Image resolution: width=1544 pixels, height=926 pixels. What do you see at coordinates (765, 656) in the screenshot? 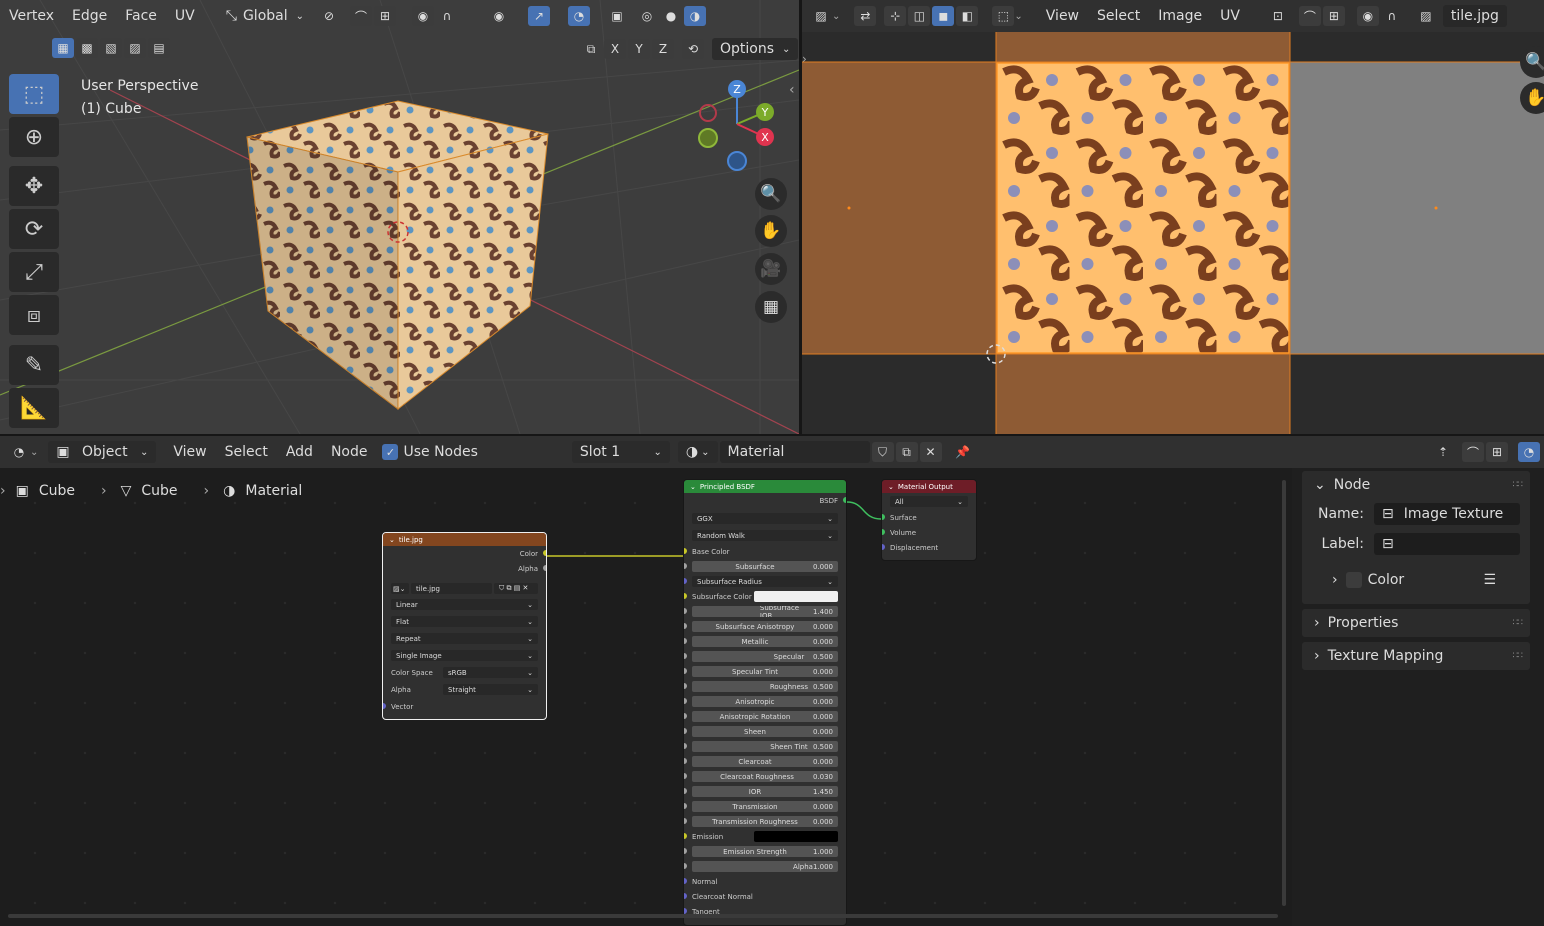
I see `param-field: Specular 0.500` at bounding box center [765, 656].